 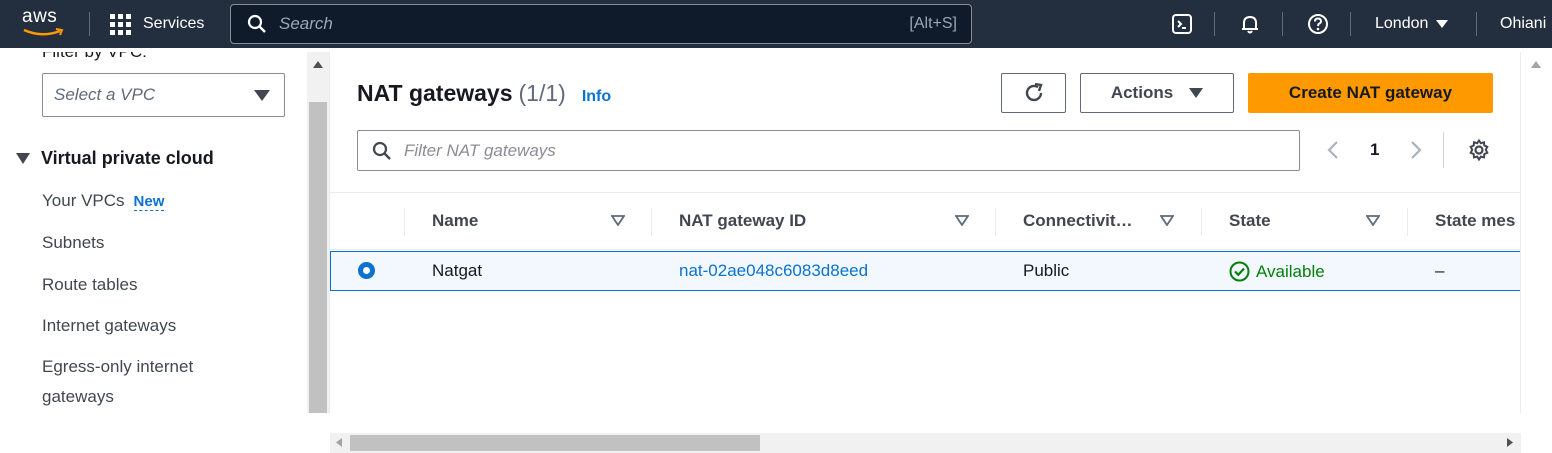 What do you see at coordinates (542, 93) in the screenshot?
I see `item-count: (1/1)` at bounding box center [542, 93].